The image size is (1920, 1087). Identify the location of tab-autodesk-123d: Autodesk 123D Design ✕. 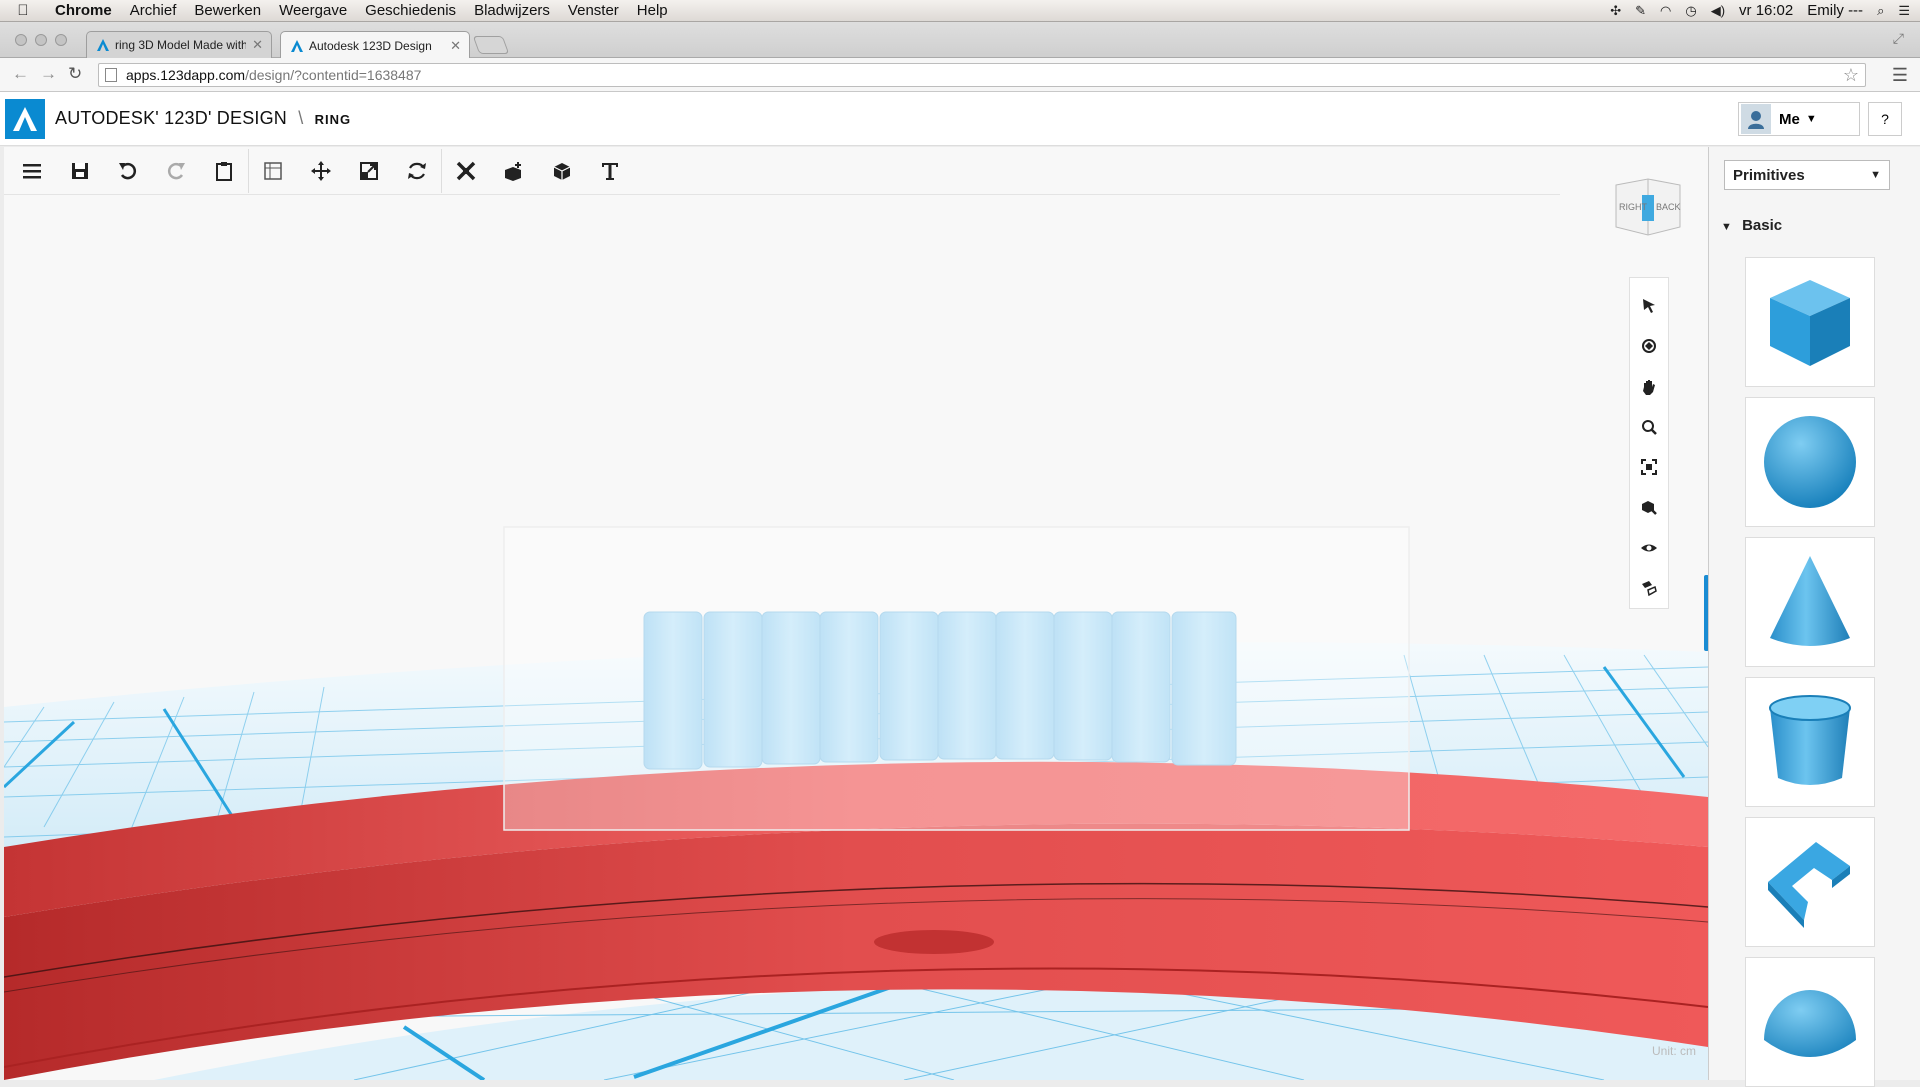
(375, 45).